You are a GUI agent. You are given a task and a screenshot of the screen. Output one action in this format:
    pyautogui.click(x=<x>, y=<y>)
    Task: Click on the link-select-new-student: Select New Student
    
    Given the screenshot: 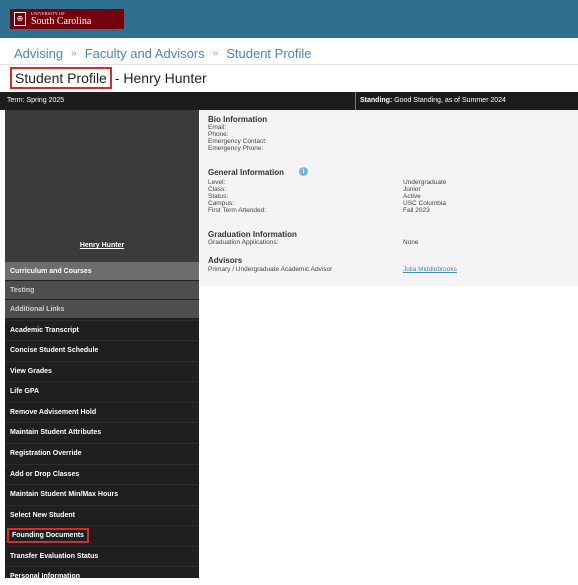 What is the action you would take?
    pyautogui.click(x=102, y=514)
    